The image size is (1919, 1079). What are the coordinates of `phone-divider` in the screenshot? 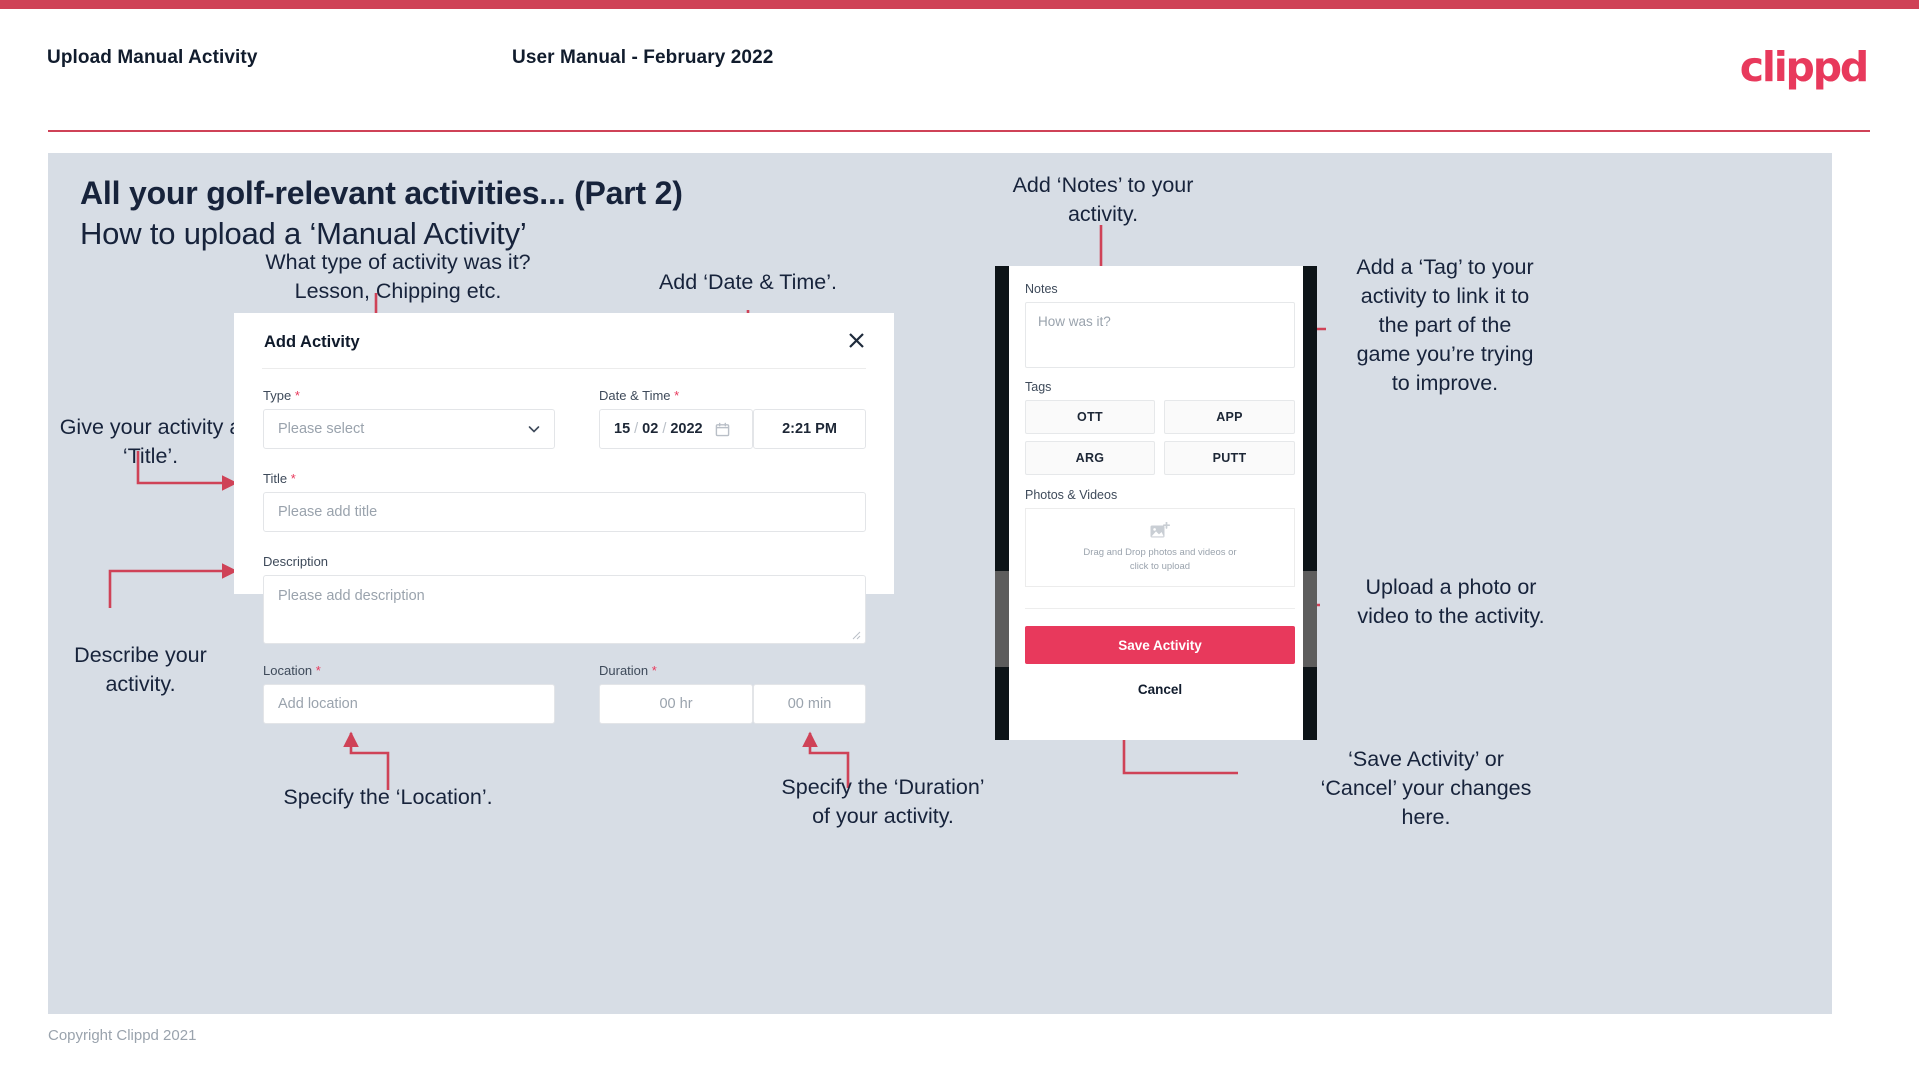 It's located at (1160, 608).